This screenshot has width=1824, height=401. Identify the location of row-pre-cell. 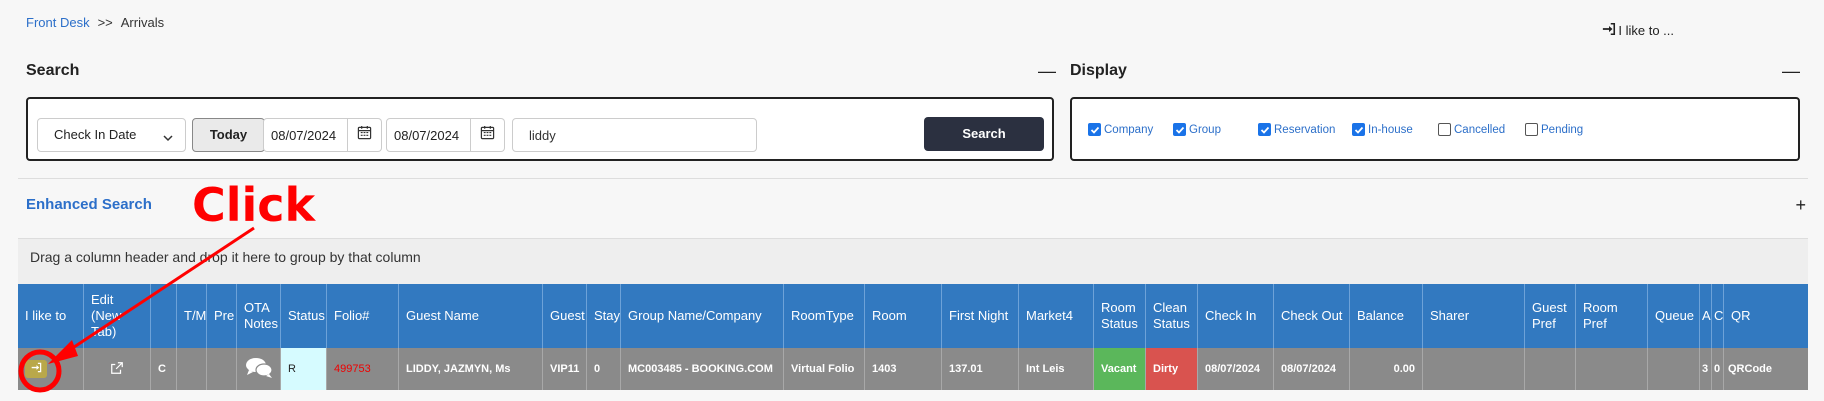
(222, 369).